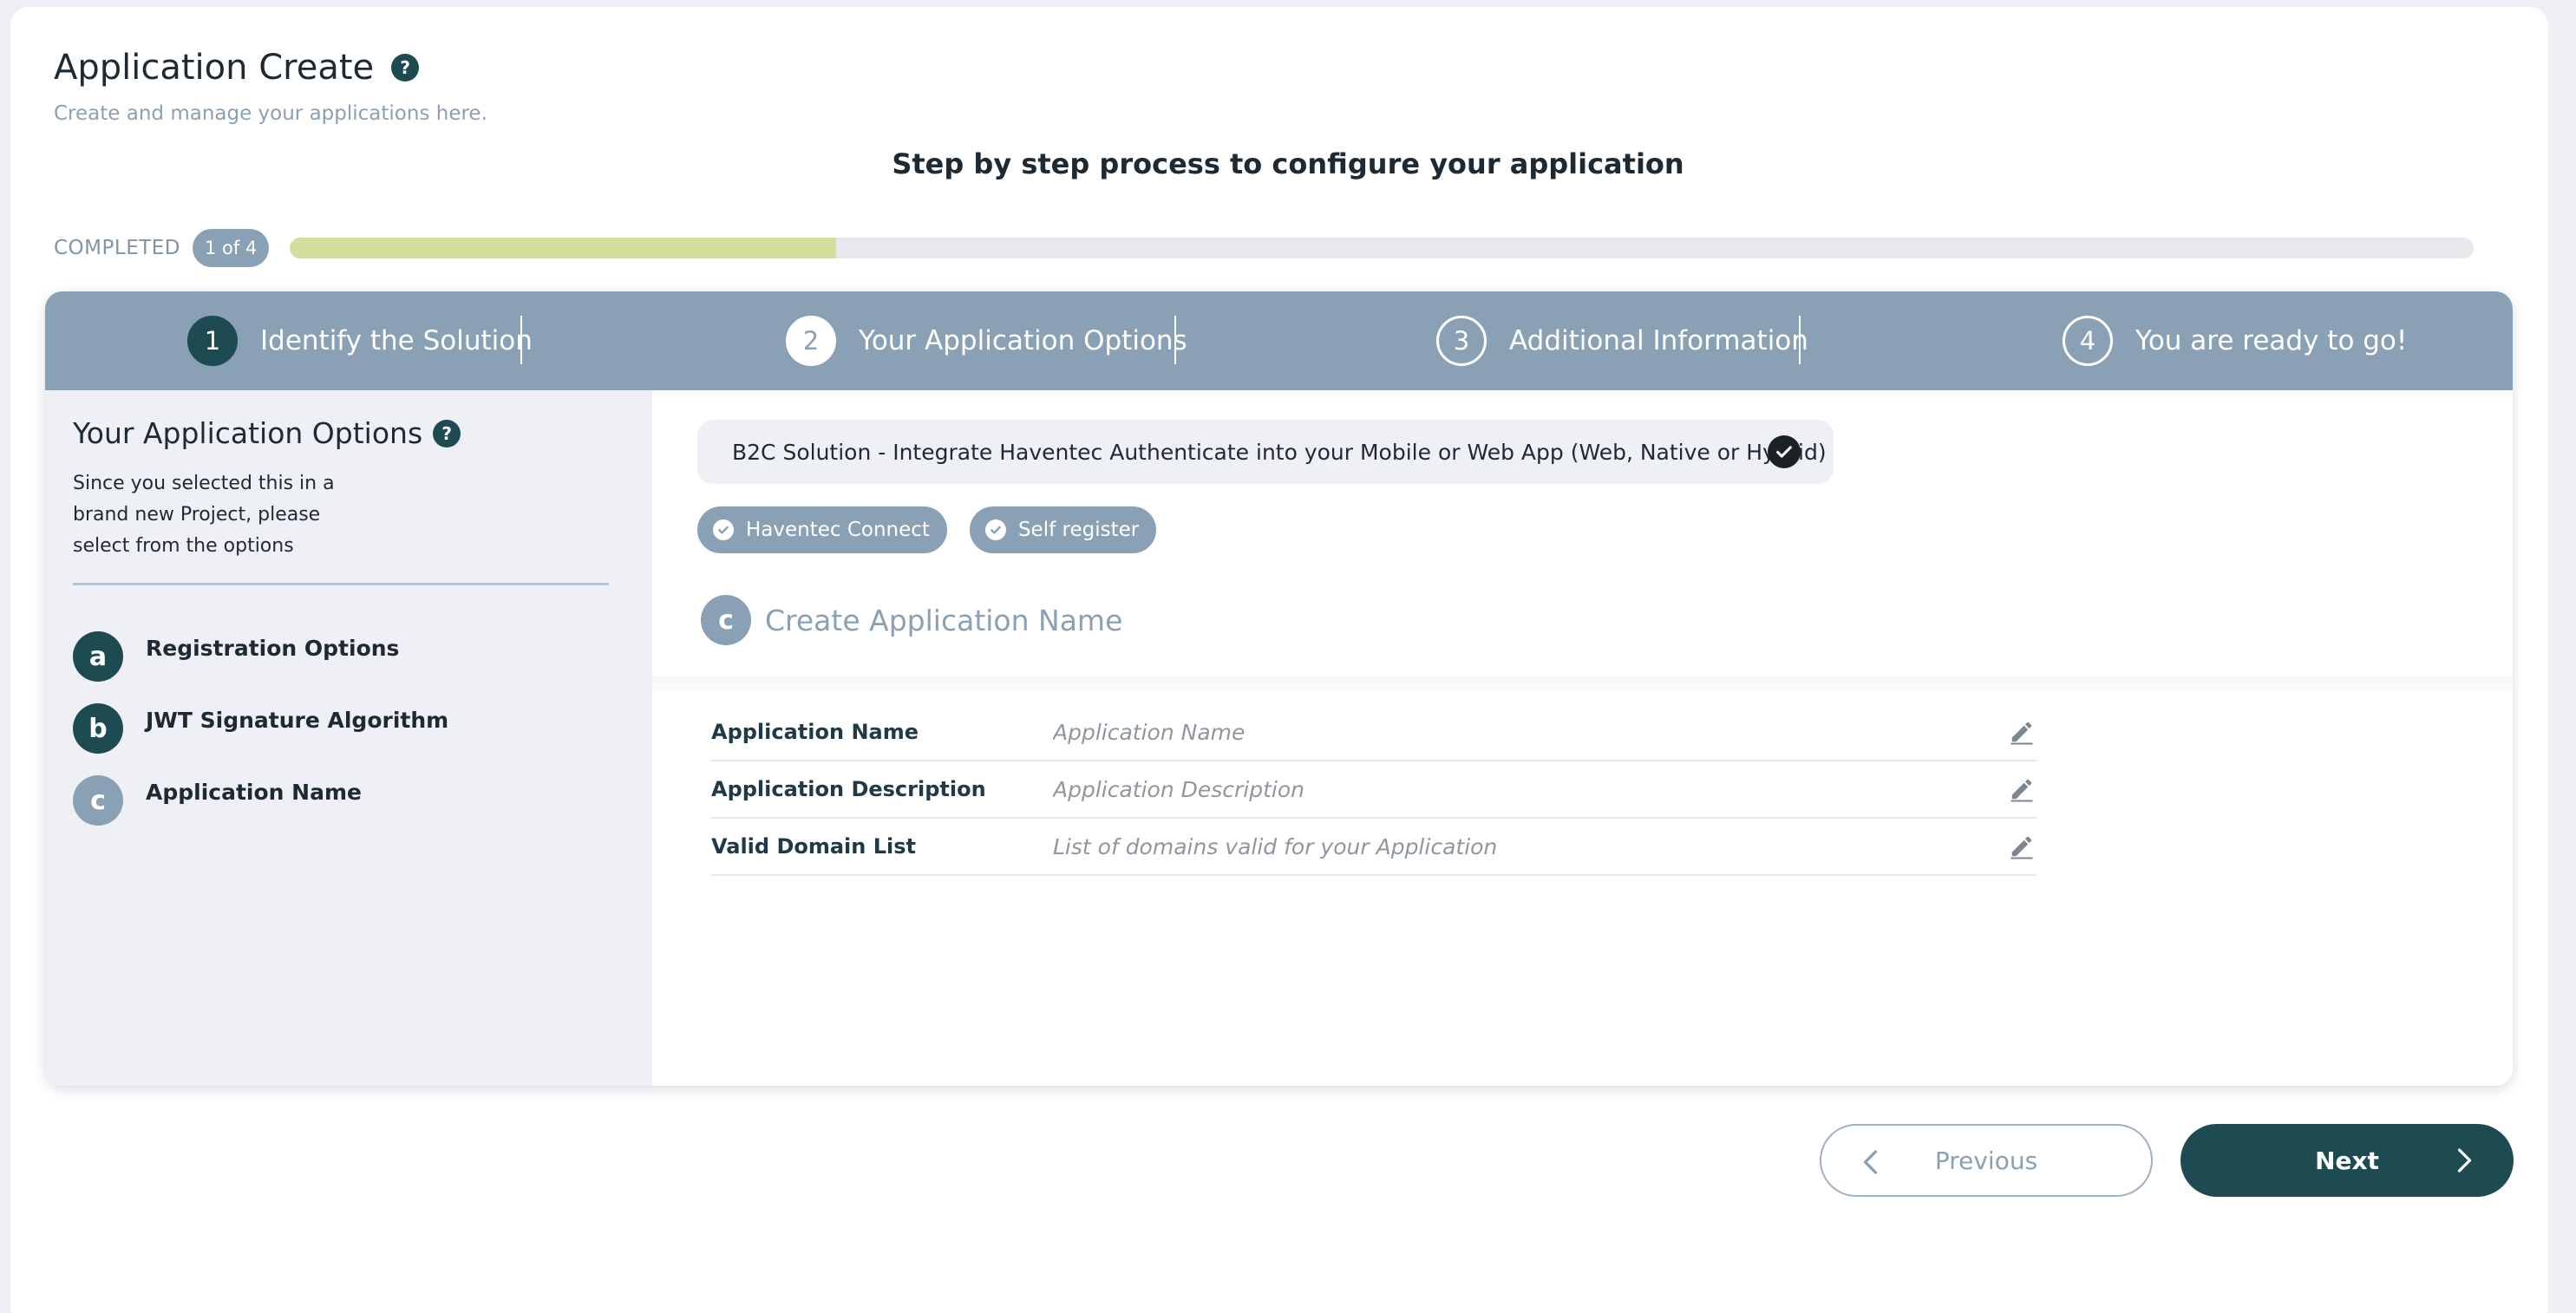  What do you see at coordinates (944, 620) in the screenshot?
I see `section-heading-text: Create Application Name` at bounding box center [944, 620].